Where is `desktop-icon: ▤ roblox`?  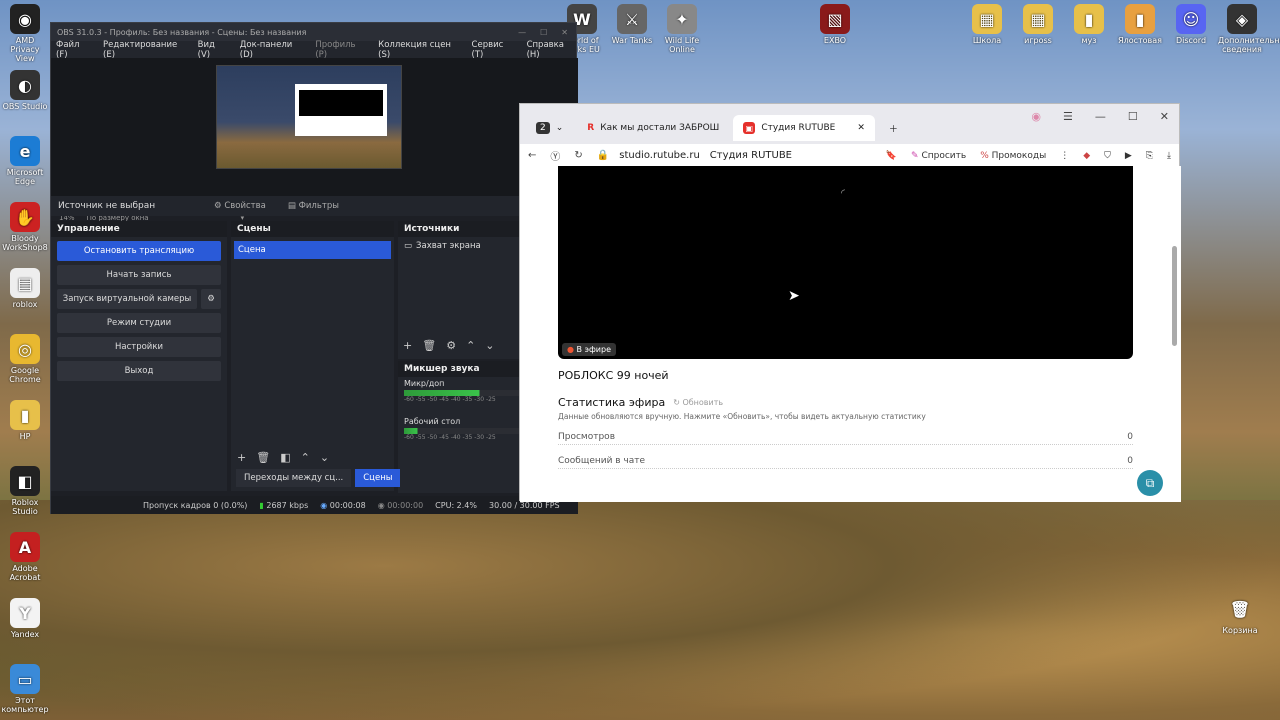 desktop-icon: ▤ roblox is located at coordinates (25, 288).